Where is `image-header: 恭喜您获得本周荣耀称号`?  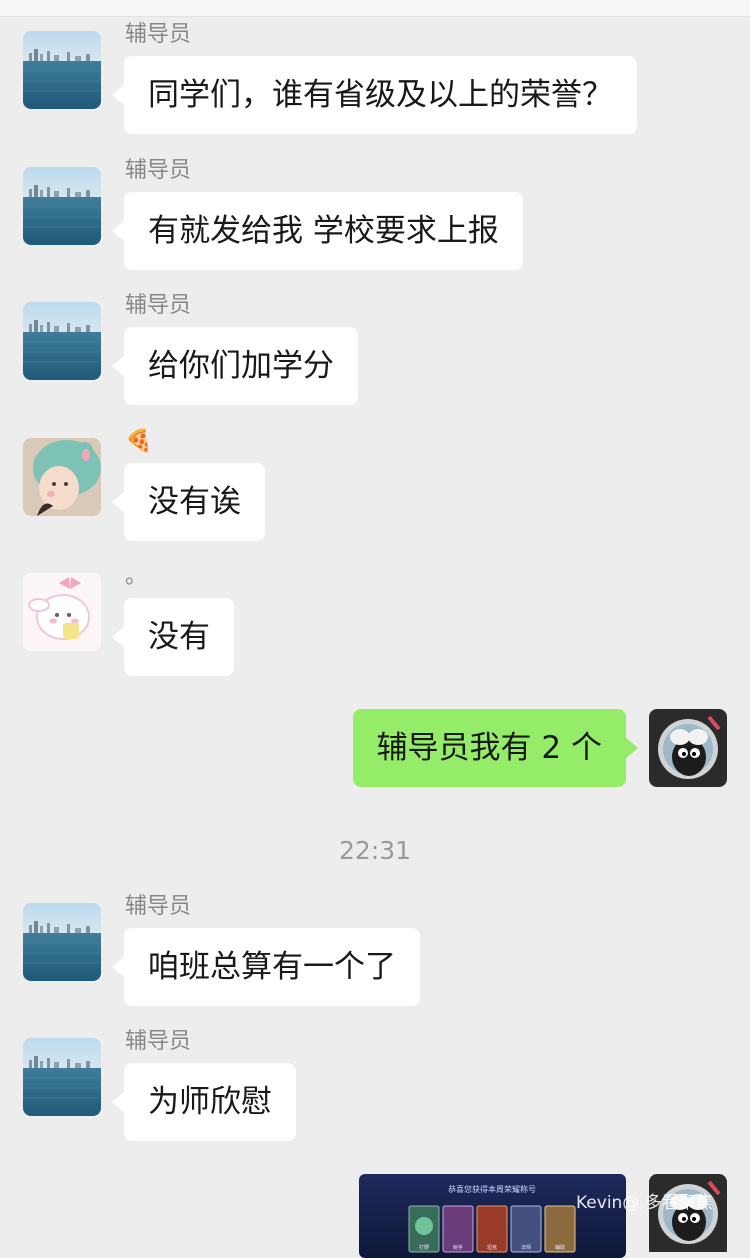
image-header: 恭喜您获得本周荣耀称号 is located at coordinates (492, 1189).